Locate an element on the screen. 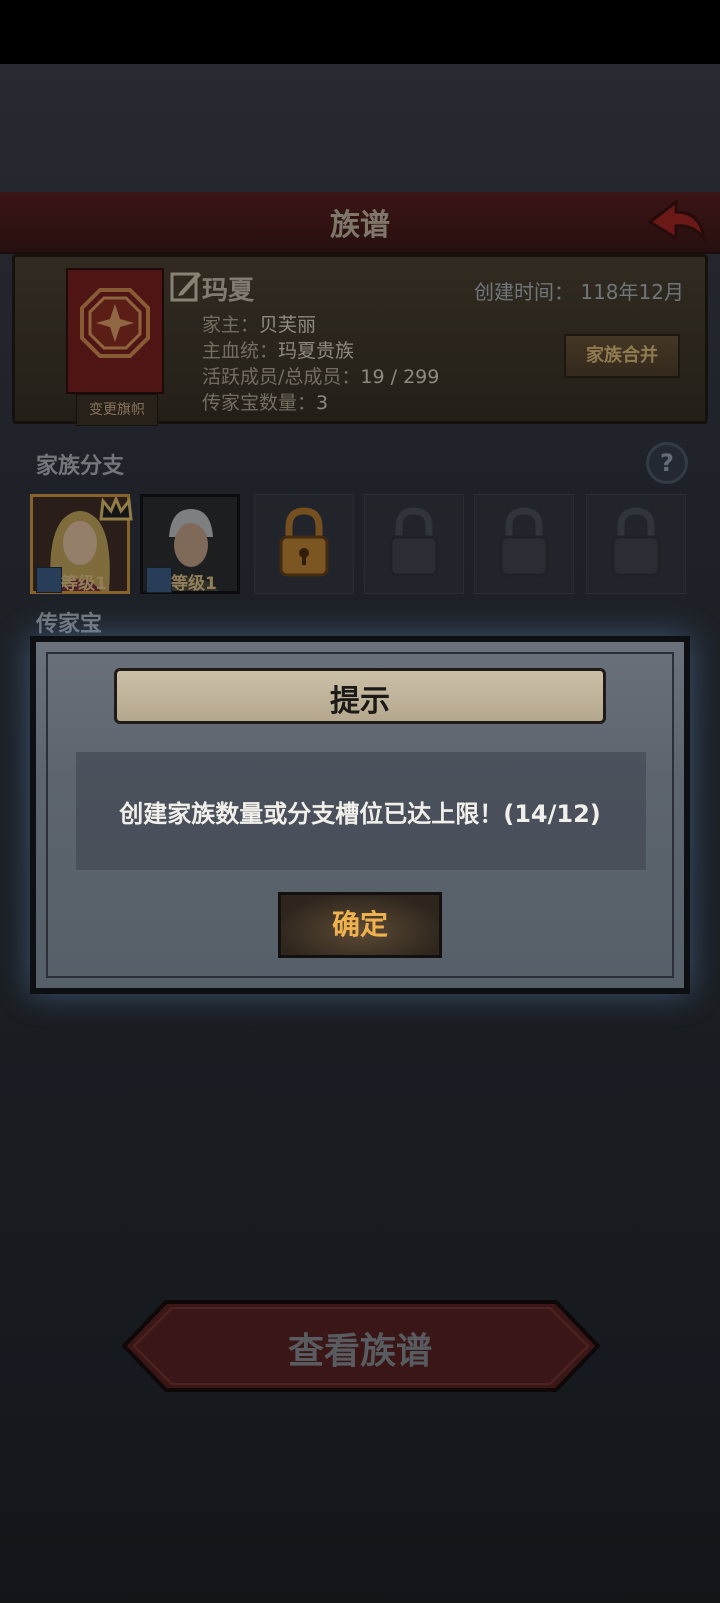 Image resolution: width=720 pixels, height=1603 pixels. dialog-message: 创建家族数量或分支槽位已达上限！(14/12) is located at coordinates (360, 814).